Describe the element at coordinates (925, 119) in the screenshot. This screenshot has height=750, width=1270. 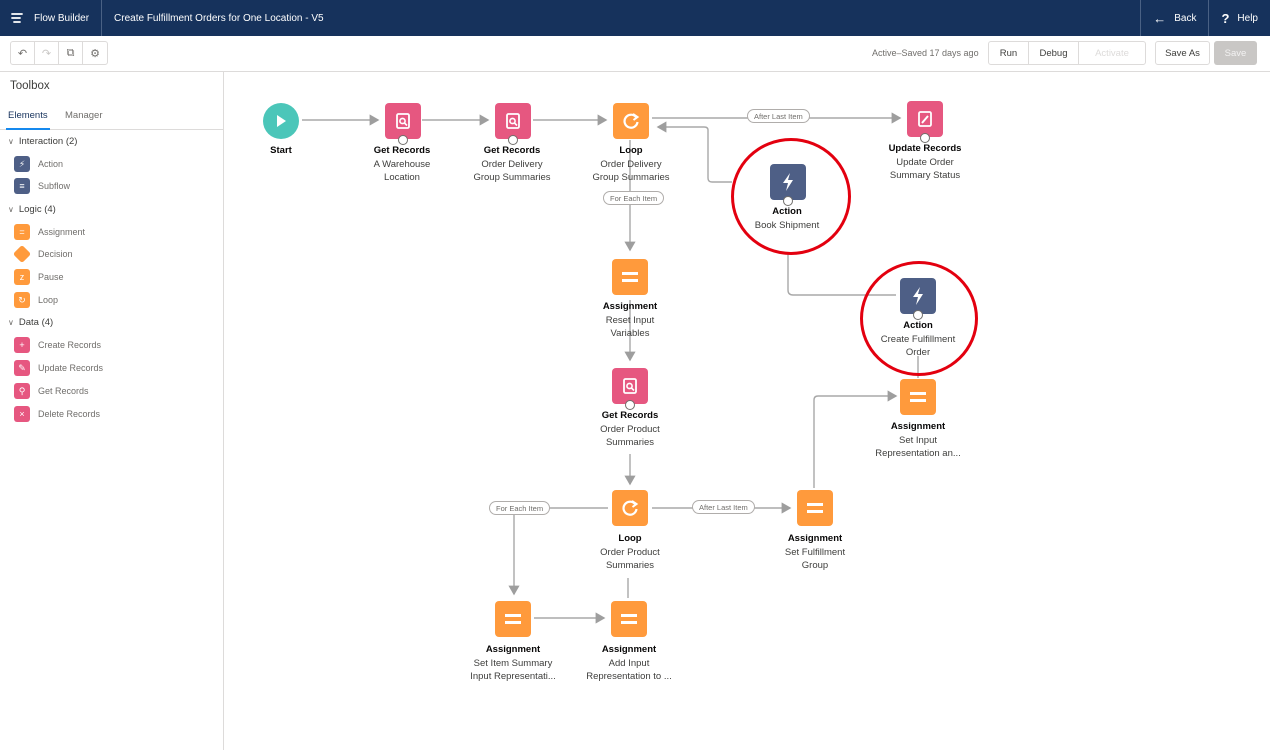
I see `update-records-icon` at that location.